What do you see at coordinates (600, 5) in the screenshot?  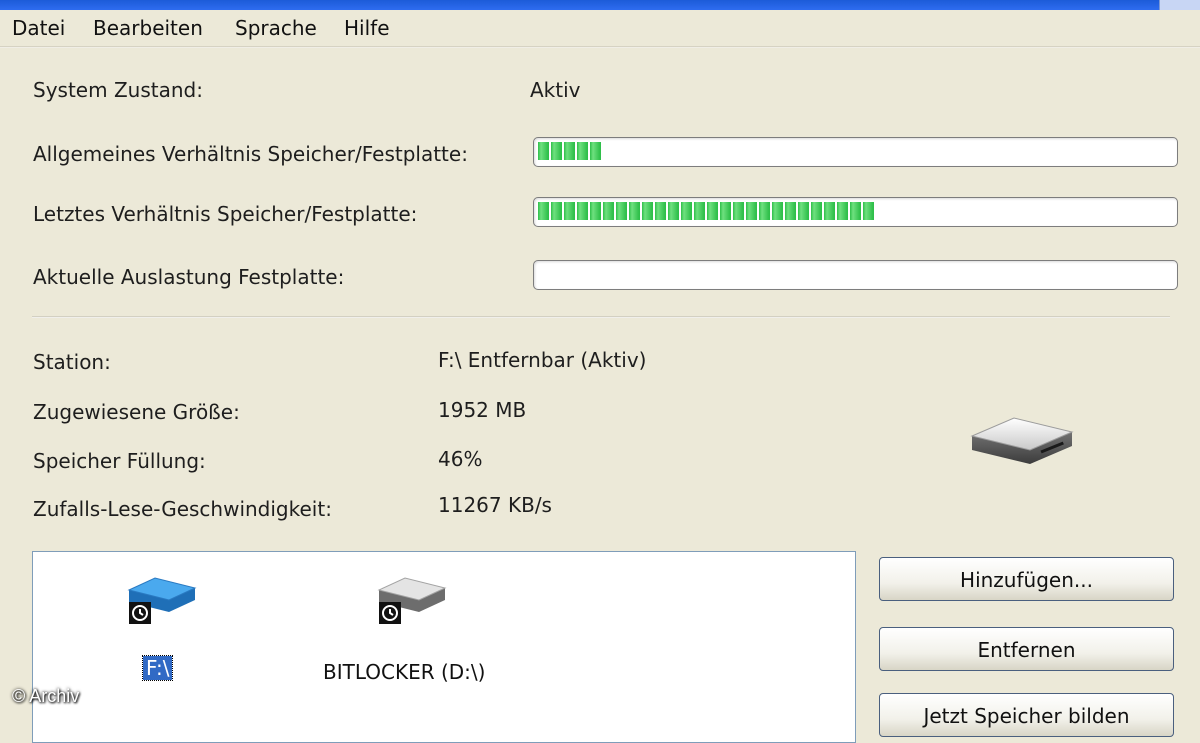 I see `window-titlebar` at bounding box center [600, 5].